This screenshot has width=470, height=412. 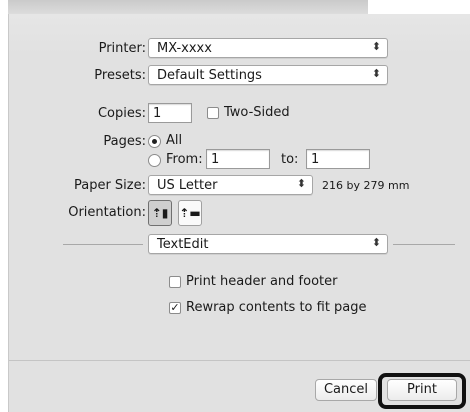 I want to click on rewrap-contents-label: Rewrap contents to fit page, so click(x=276, y=307).